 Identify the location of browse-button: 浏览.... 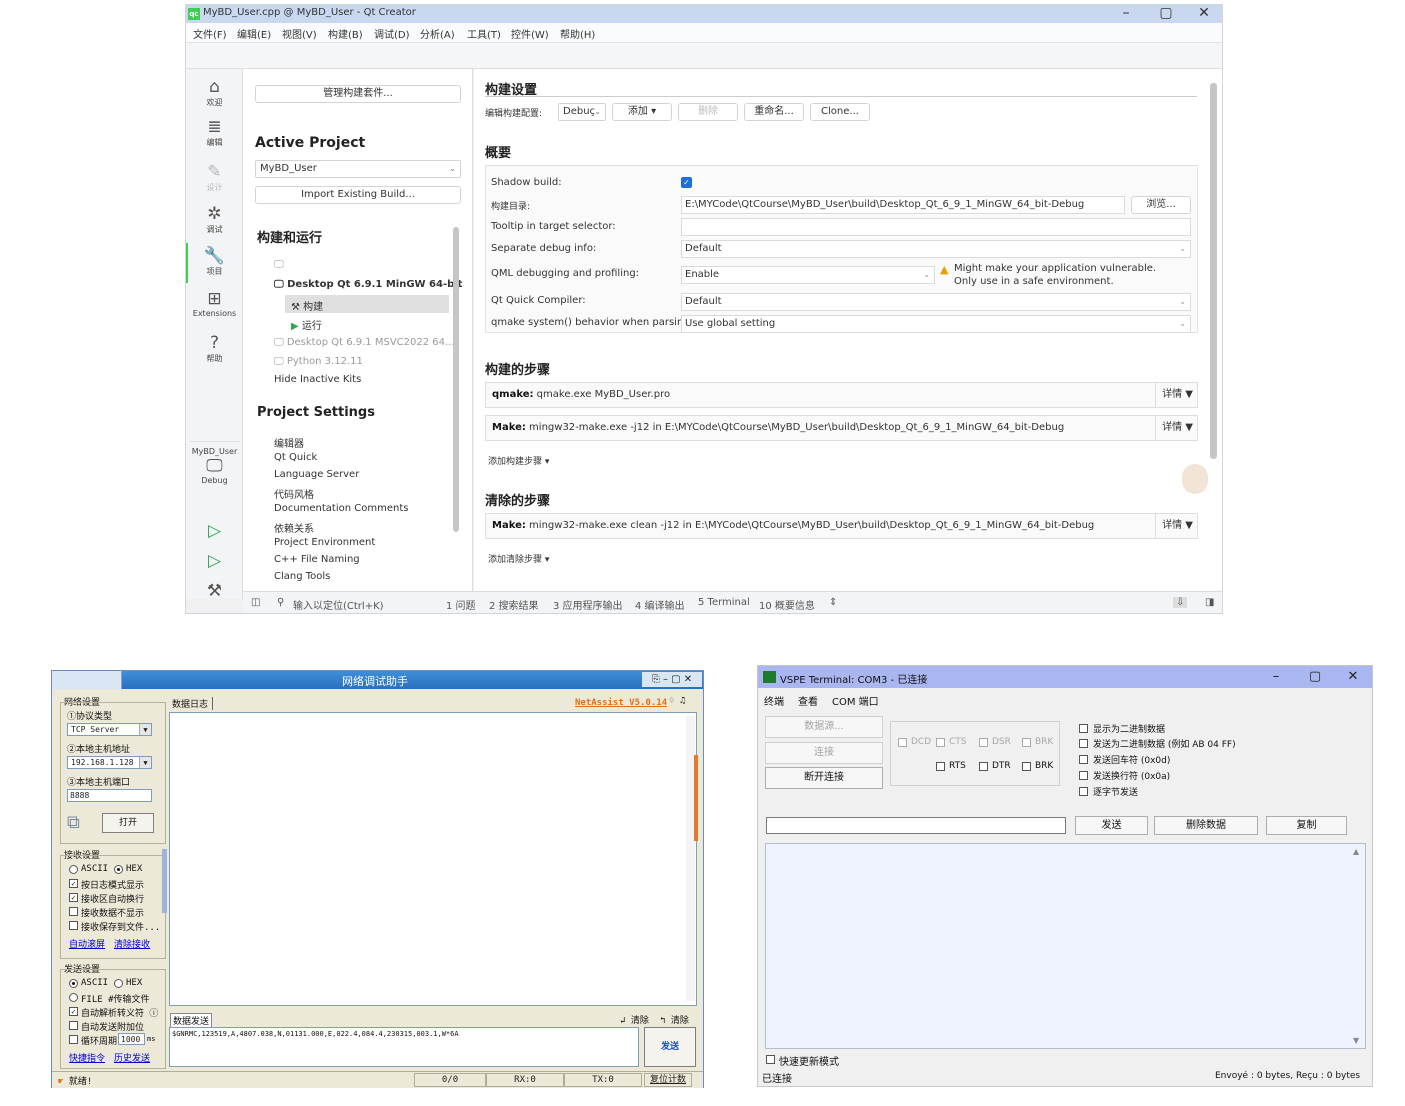
(1161, 205).